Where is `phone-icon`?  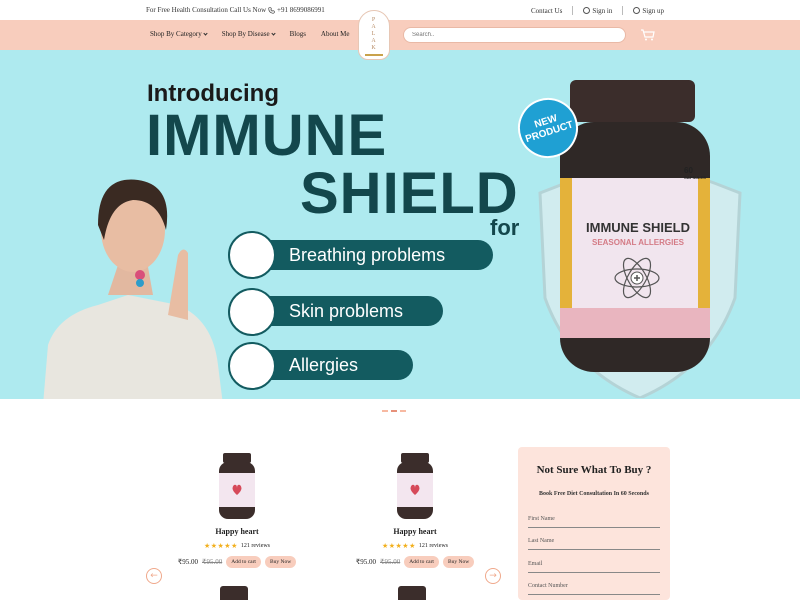
phone-icon is located at coordinates (271, 10).